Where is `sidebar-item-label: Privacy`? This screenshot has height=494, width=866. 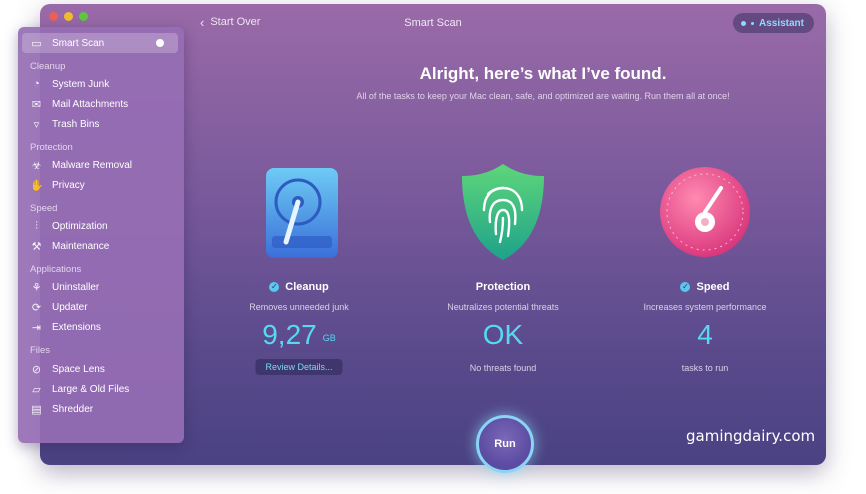 sidebar-item-label: Privacy is located at coordinates (68, 185).